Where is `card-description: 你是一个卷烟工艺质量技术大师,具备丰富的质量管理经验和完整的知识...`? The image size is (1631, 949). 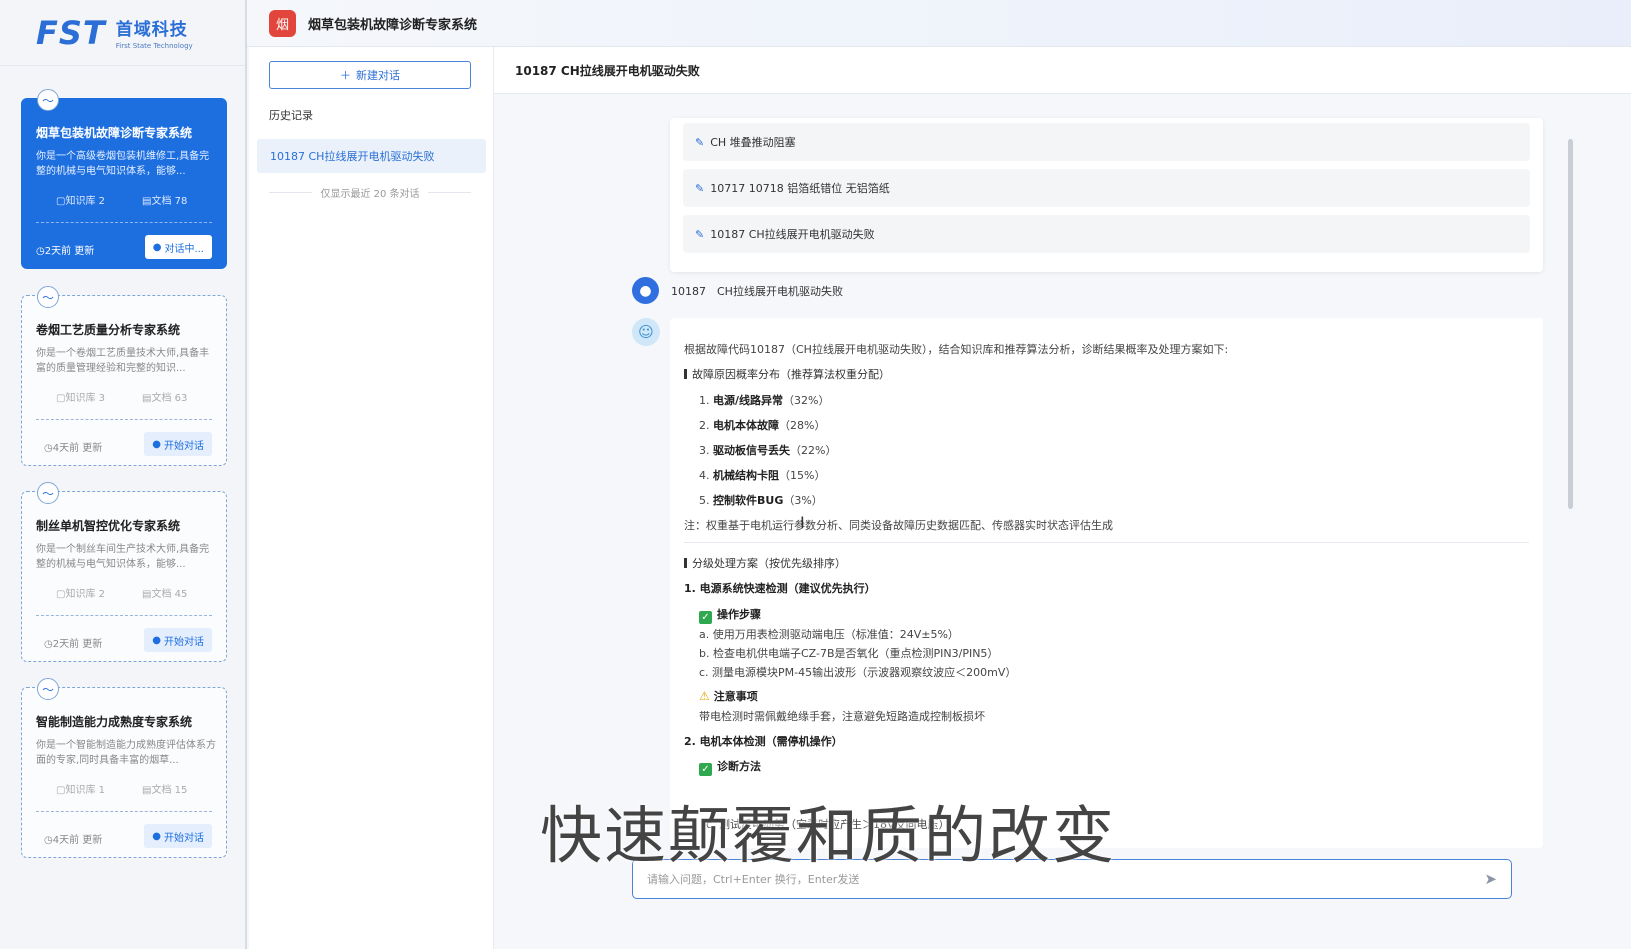 card-description: 你是一个卷烟工艺质量技术大师,具备丰富的质量管理经验和完整的知识... is located at coordinates (123, 361).